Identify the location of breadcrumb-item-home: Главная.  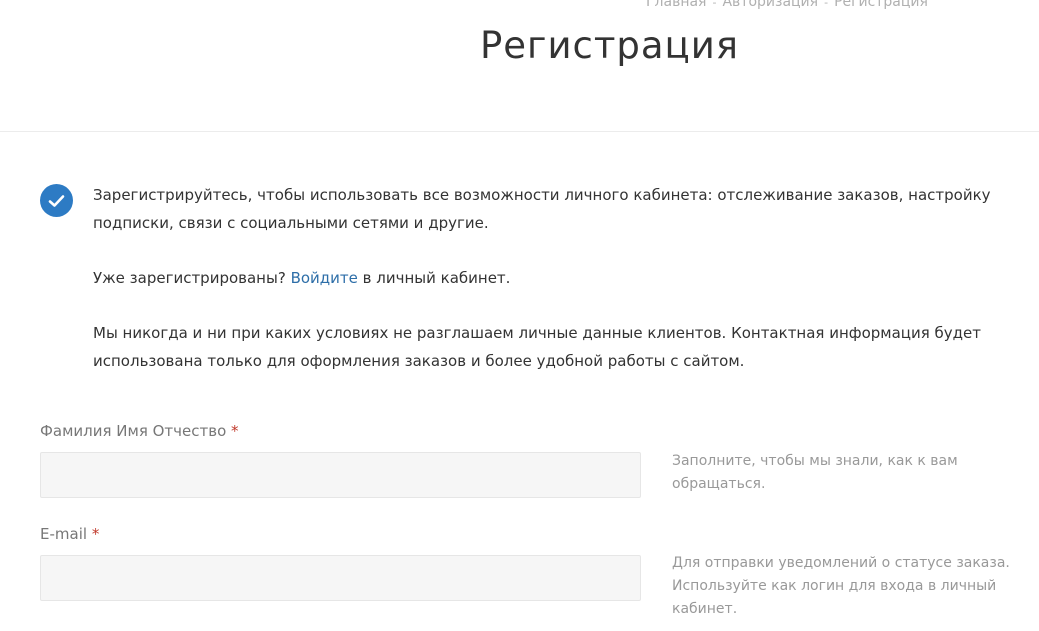
(676, 5).